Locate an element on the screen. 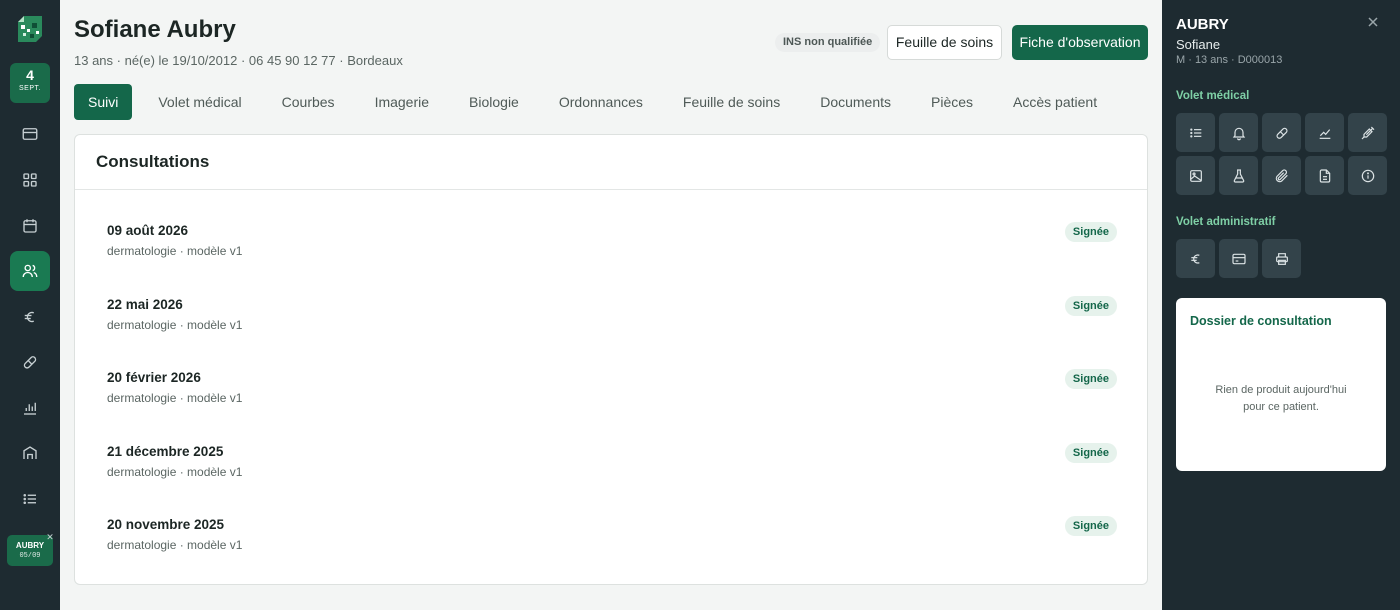  tab-courbes: Courbes is located at coordinates (308, 102).